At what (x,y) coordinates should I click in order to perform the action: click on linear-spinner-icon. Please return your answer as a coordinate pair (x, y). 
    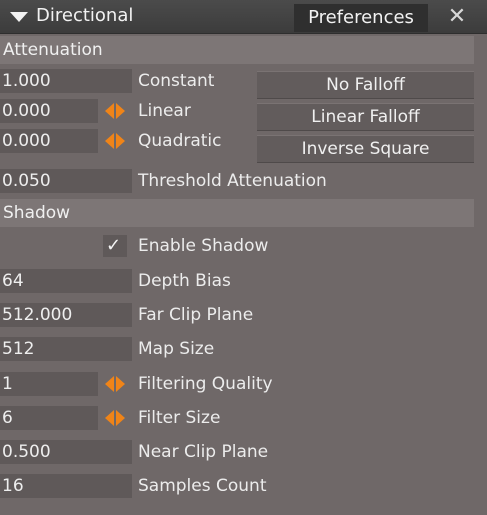
    Looking at the image, I should click on (115, 111).